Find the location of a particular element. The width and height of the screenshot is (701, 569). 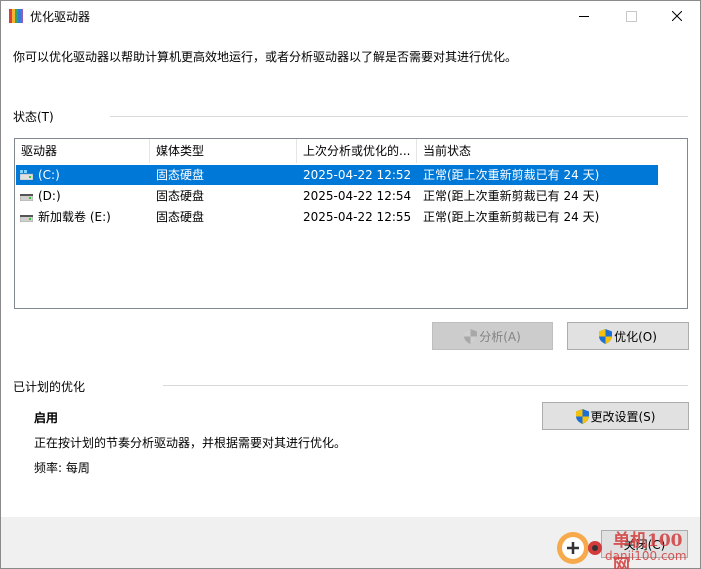

watermark-logo-icon is located at coordinates (579, 548).